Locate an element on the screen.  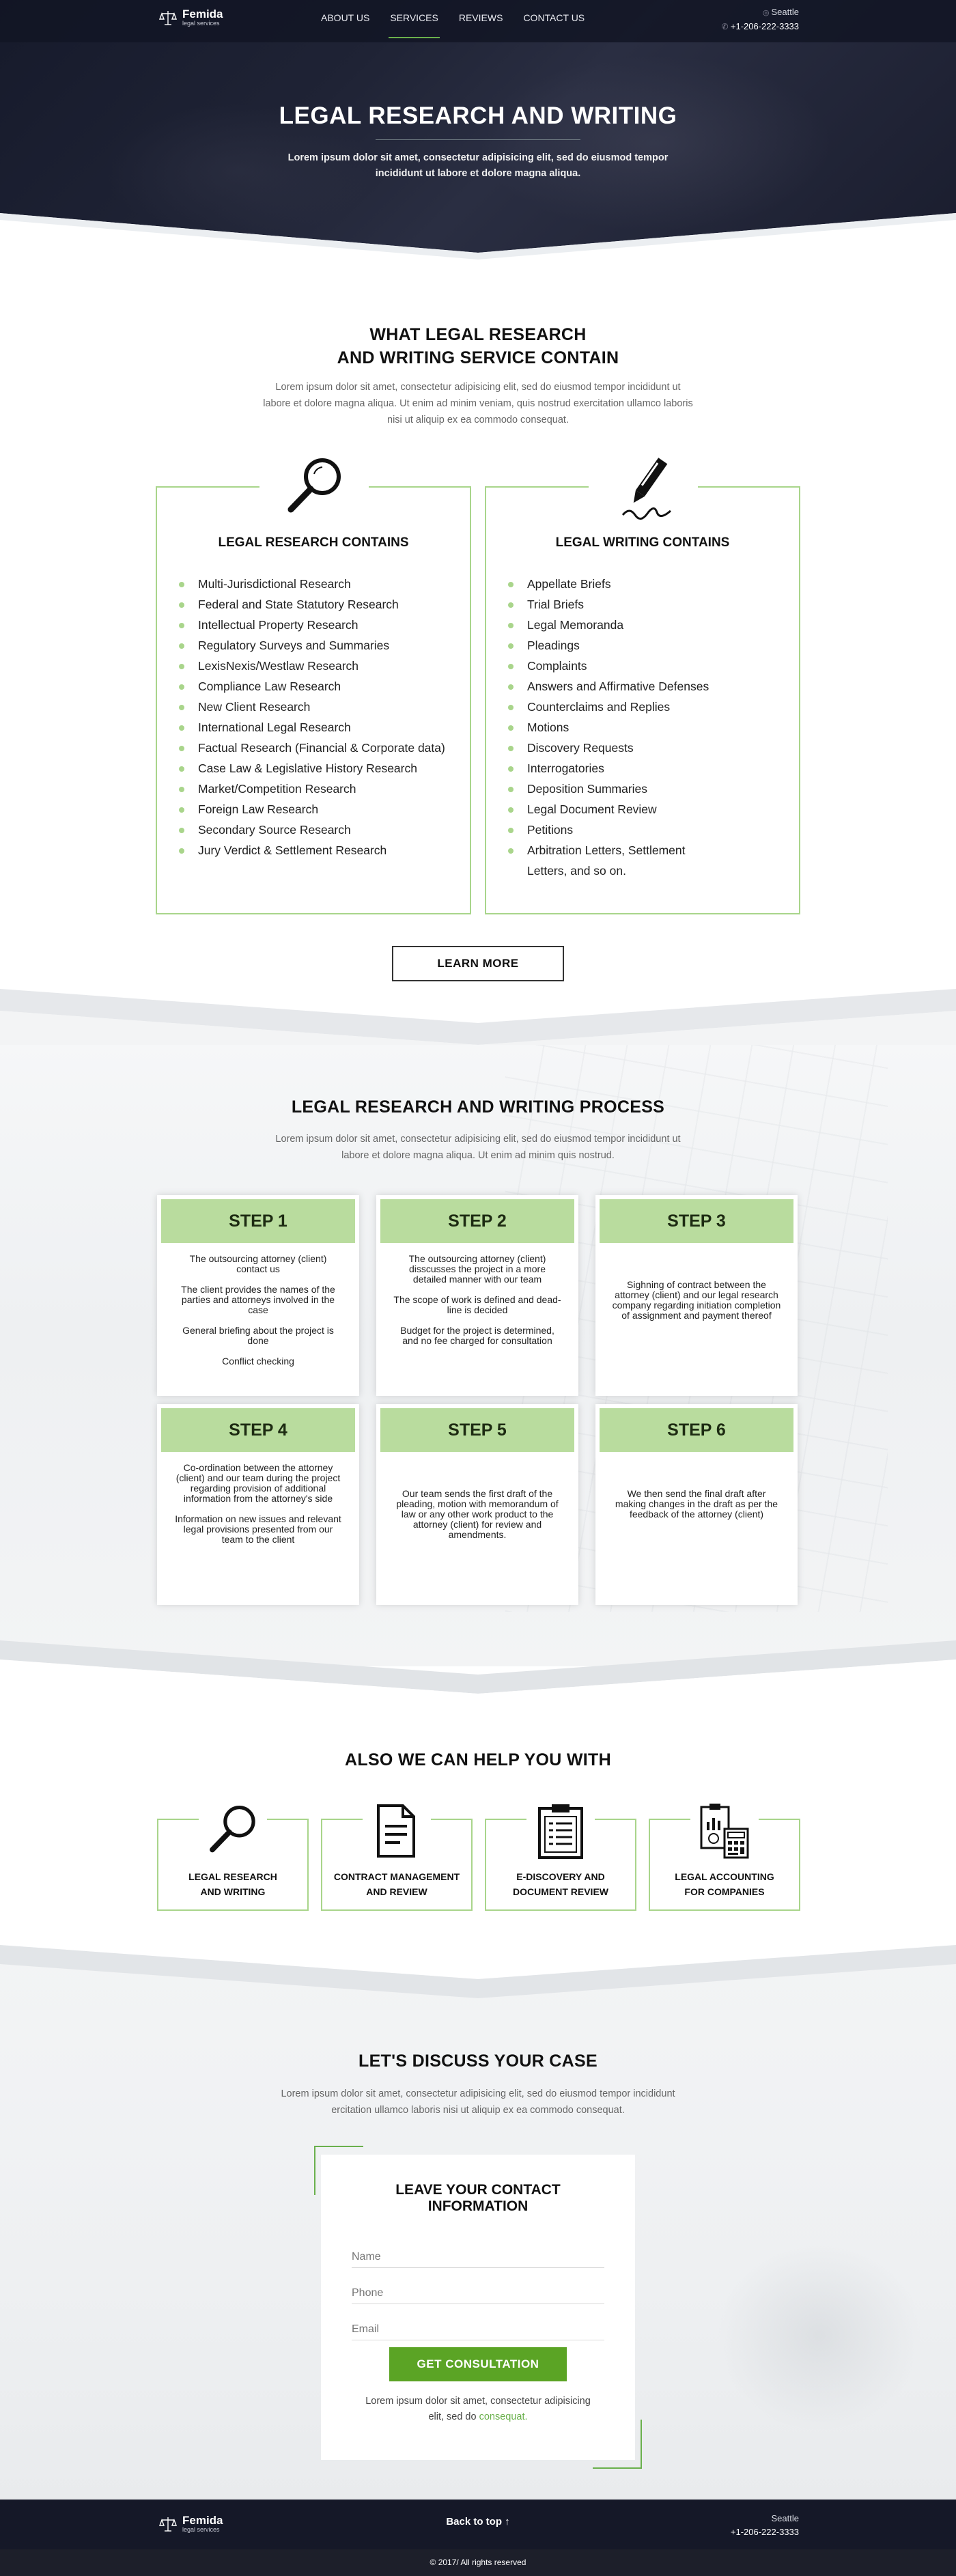
service-label: AND WRITING is located at coordinates (233, 1891).